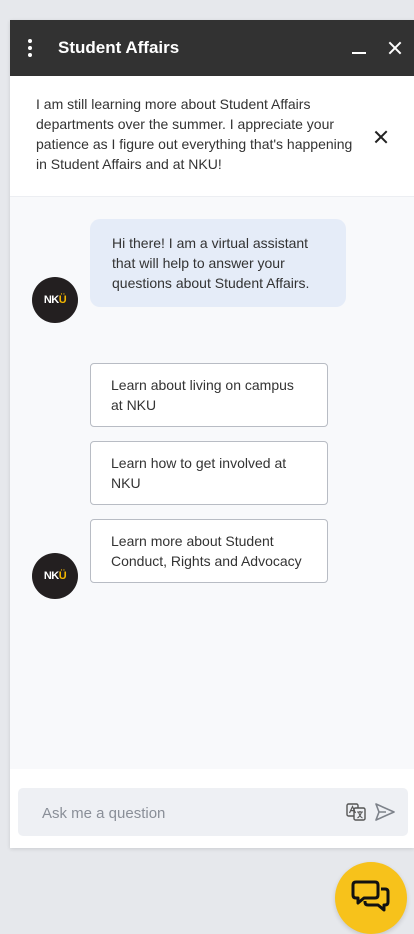  I want to click on close-icon, so click(395, 48).